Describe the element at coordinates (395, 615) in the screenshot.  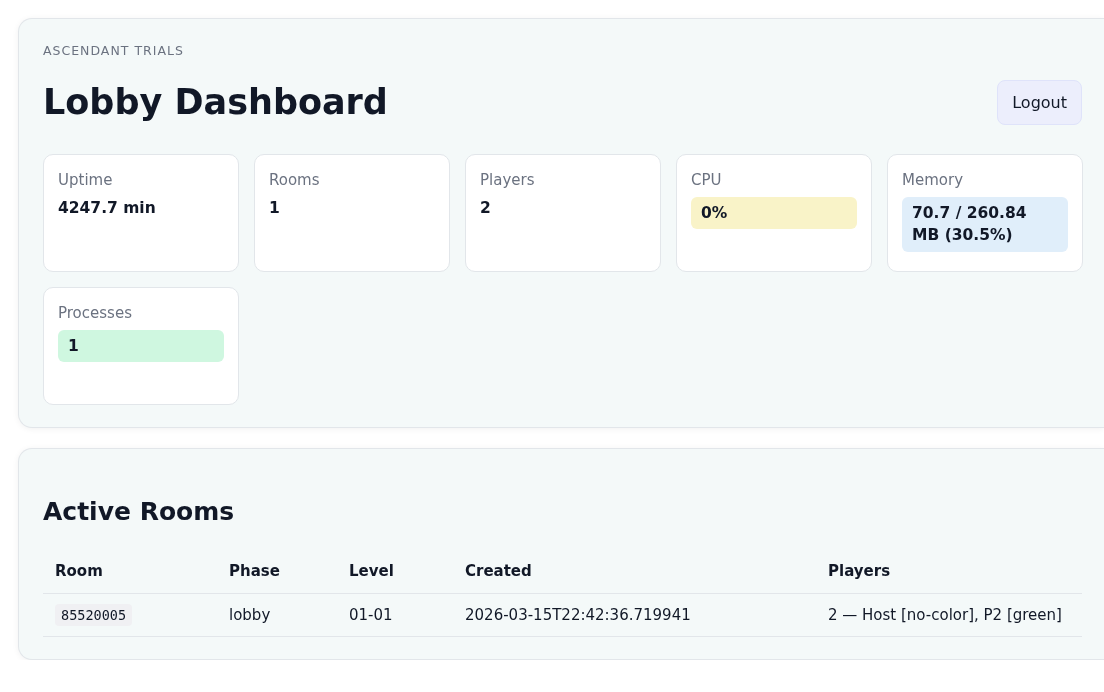
I see `table-cell: 01-01` at that location.